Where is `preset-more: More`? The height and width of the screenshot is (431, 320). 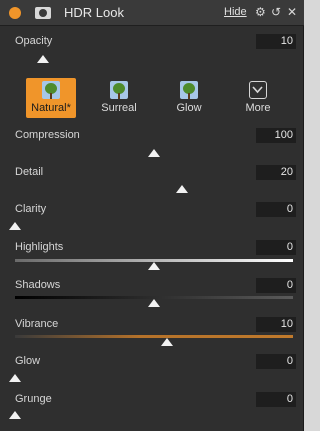 preset-more: More is located at coordinates (258, 98).